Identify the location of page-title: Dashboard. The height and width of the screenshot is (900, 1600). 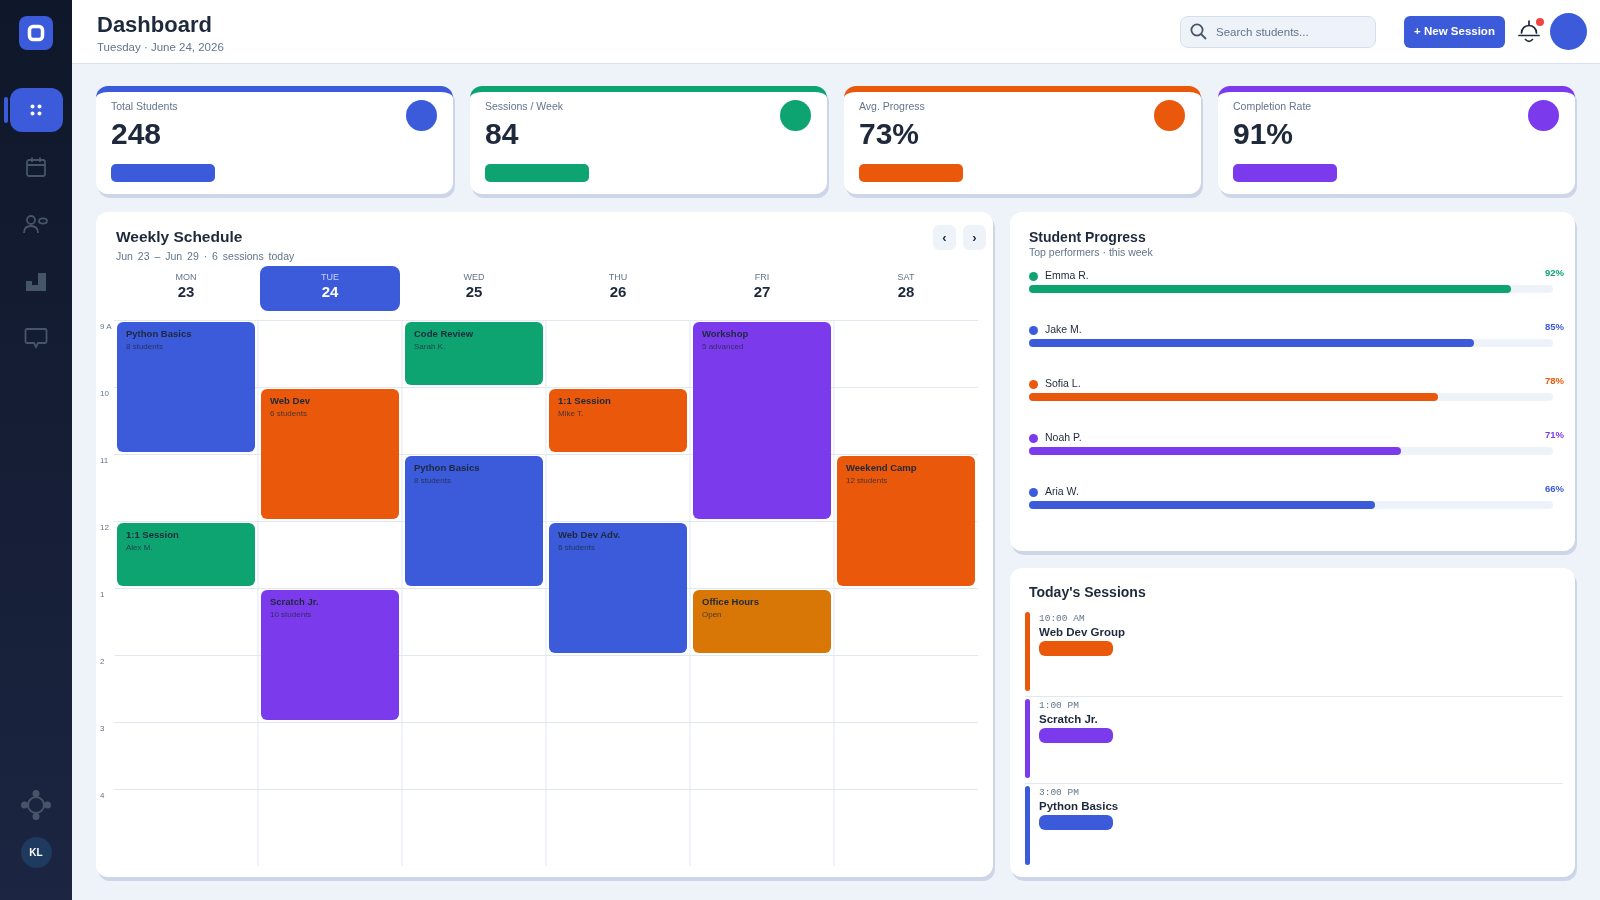
(154, 25).